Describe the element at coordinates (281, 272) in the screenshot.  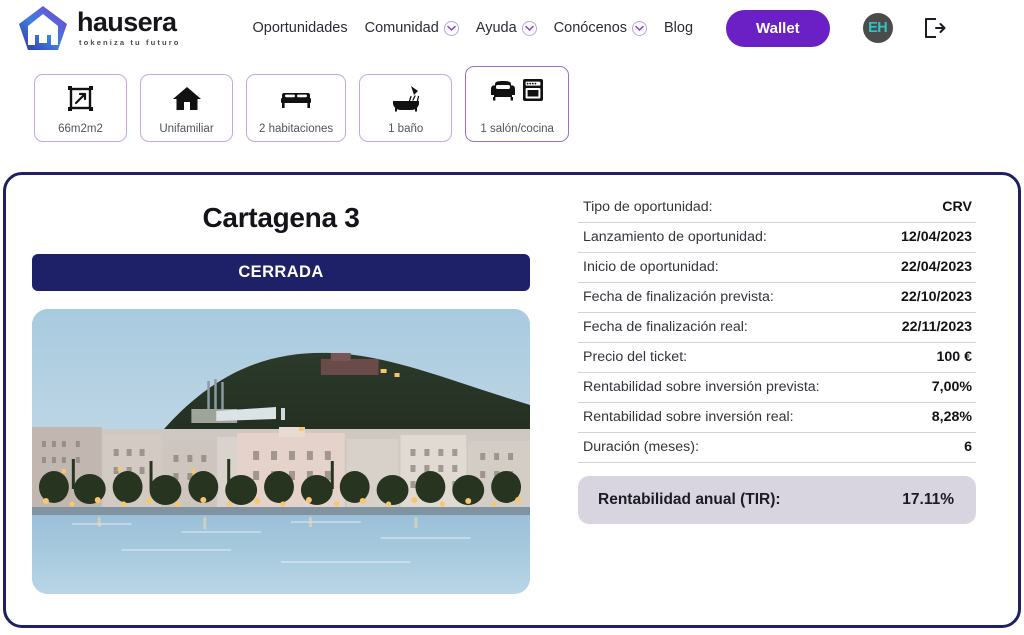
I see `status-badge: CERRADA` at that location.